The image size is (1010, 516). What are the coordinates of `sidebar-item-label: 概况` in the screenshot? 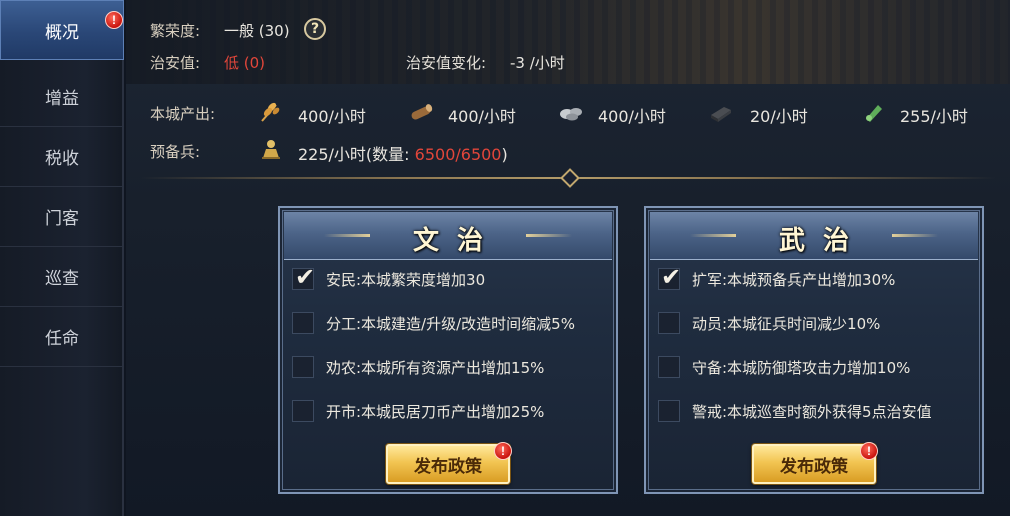 It's located at (62, 32).